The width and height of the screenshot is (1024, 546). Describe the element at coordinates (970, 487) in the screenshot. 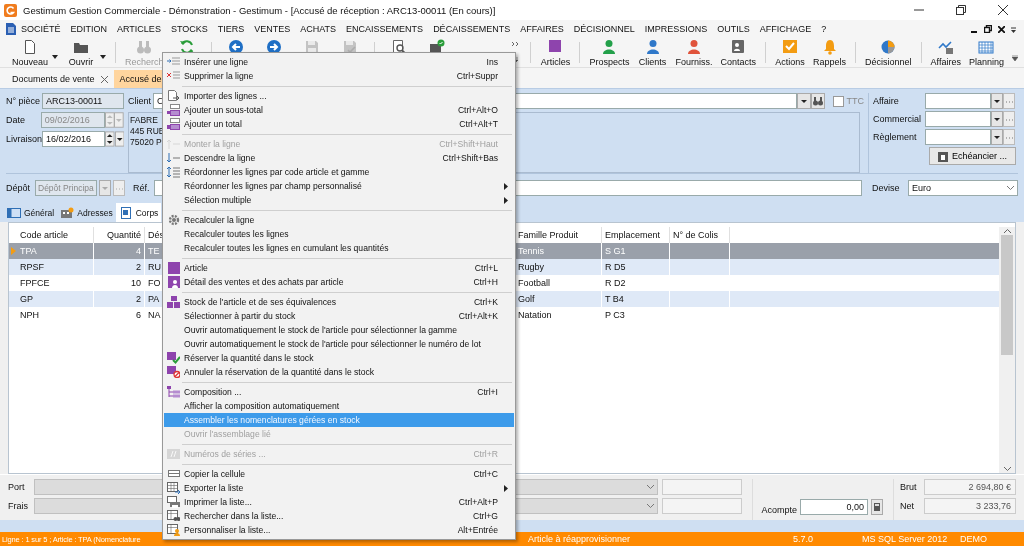

I see `total-value: 2 694,80 €` at that location.